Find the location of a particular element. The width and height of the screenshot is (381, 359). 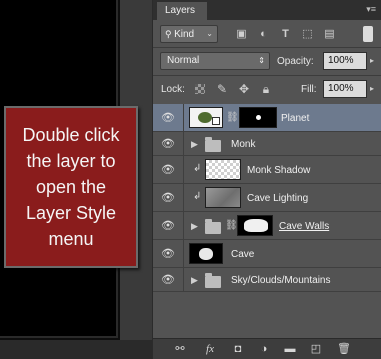

lock-label: Lock: is located at coordinates (173, 89).